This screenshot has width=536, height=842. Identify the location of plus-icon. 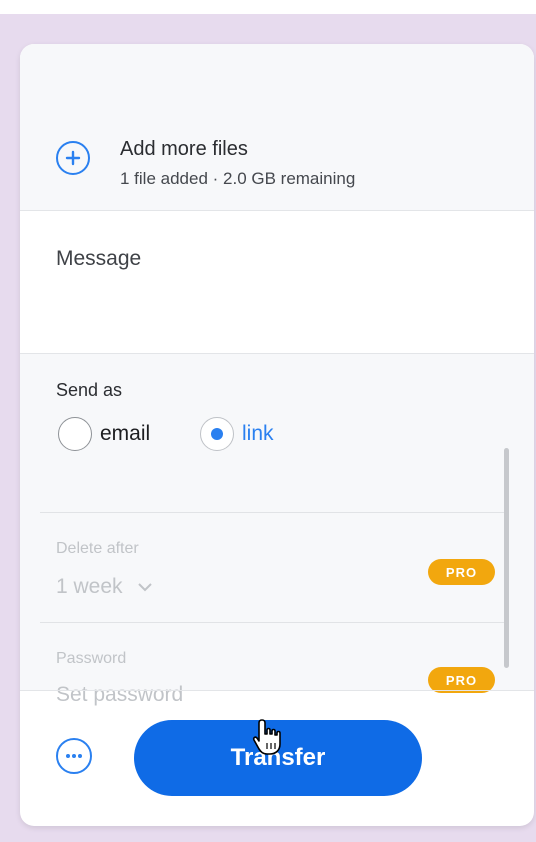
(73, 158).